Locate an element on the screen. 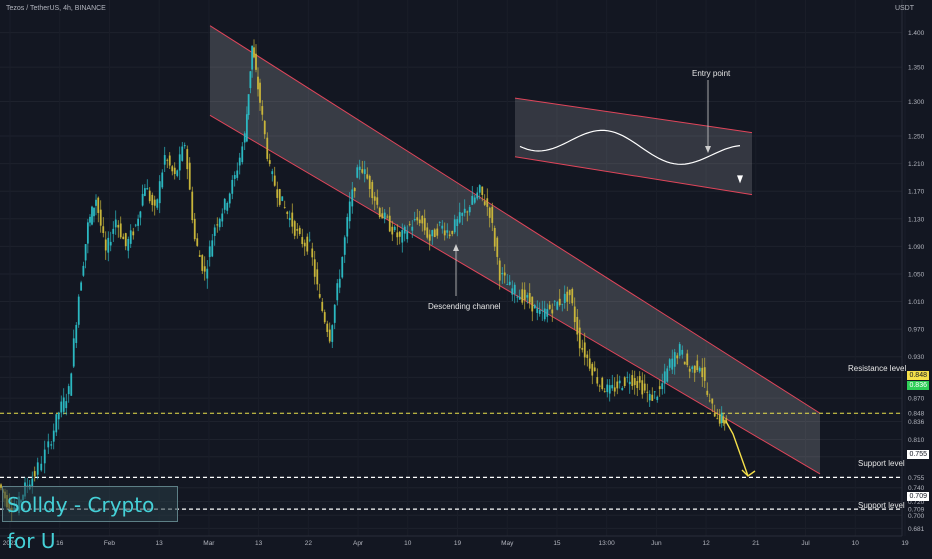 The image size is (932, 559). x-tick-label: 19 is located at coordinates (458, 543).